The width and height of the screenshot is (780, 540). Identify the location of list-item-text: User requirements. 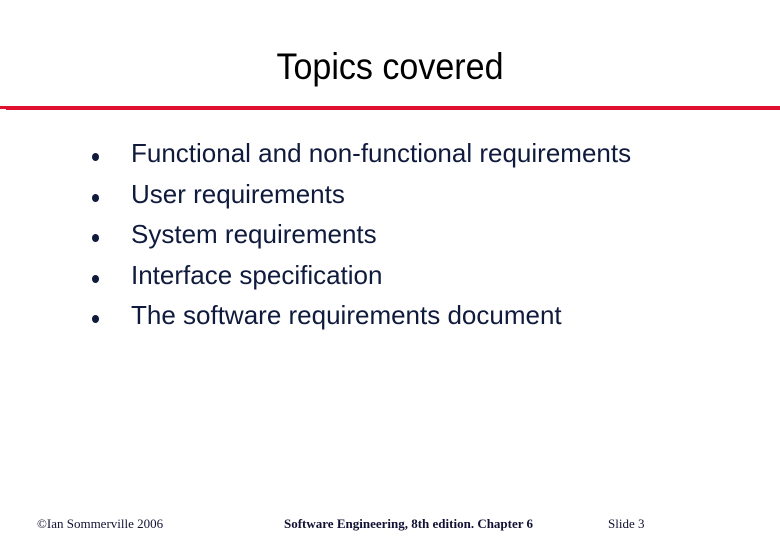
(238, 193).